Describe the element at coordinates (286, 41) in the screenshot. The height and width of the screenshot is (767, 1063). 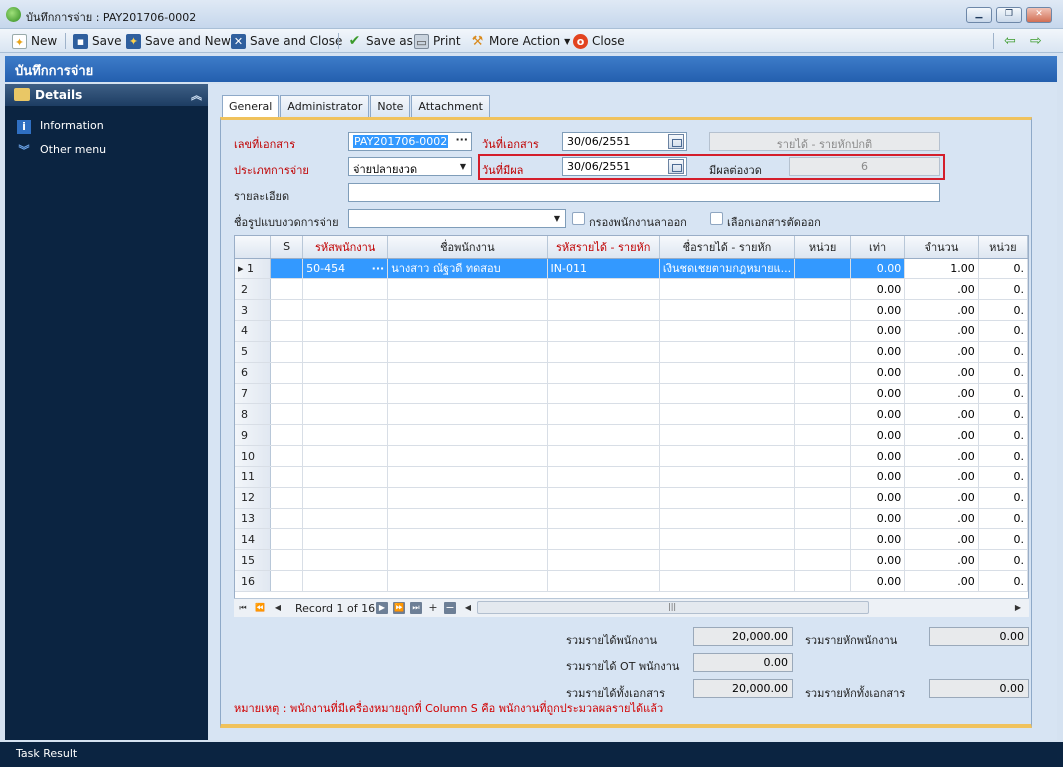
I see `save-and-close-button: ✕ Save and Close` at that location.